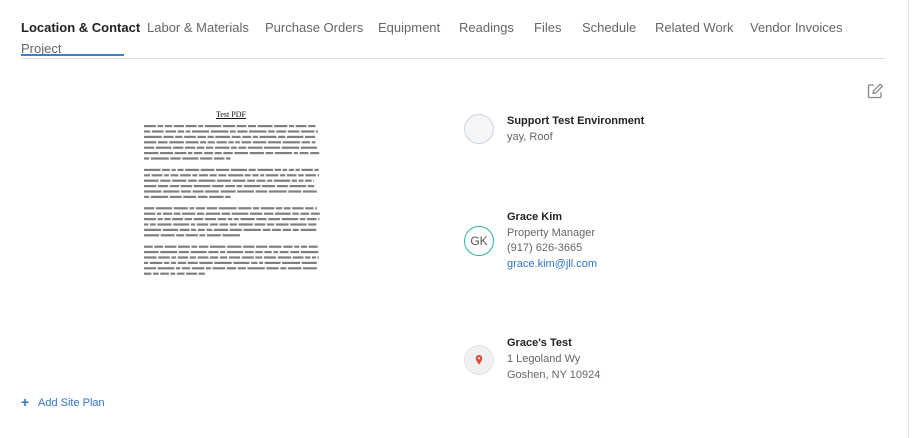 The height and width of the screenshot is (438, 912). I want to click on site-plan-pdf-preview: Test PDF, so click(231, 194).